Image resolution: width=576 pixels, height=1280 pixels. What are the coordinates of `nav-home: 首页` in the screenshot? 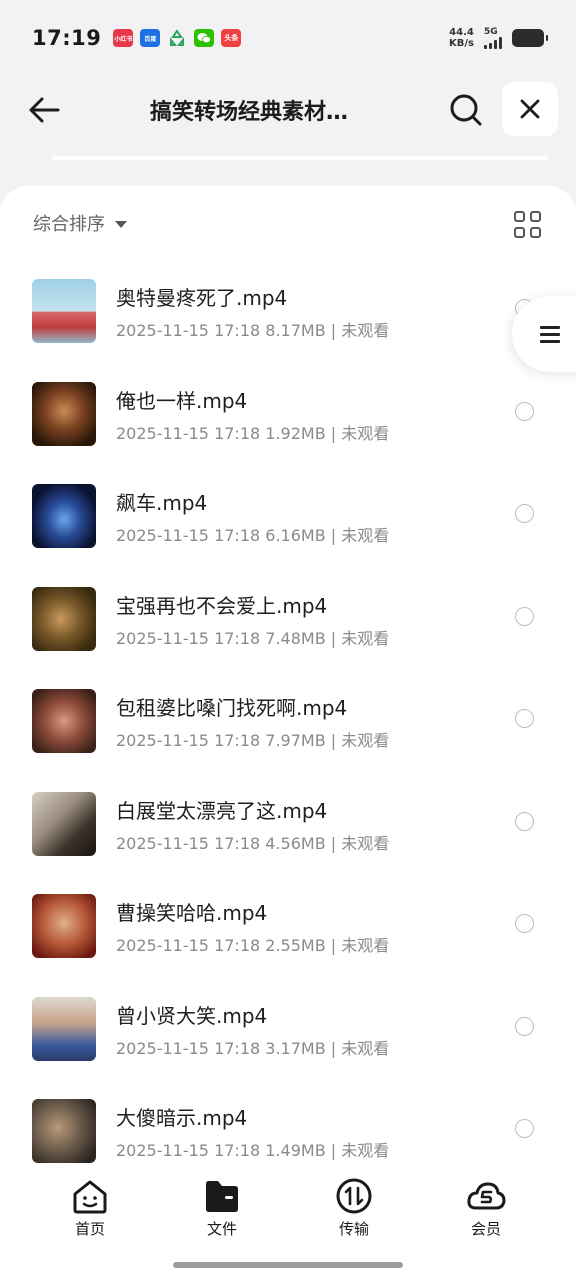 It's located at (90, 1208).